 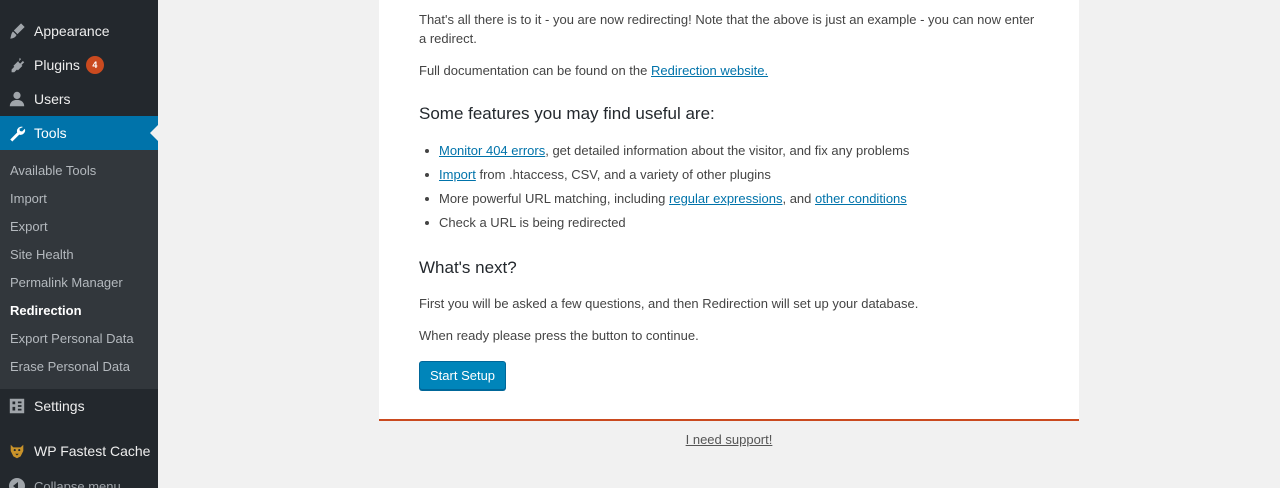 What do you see at coordinates (463, 375) in the screenshot?
I see `start-setup-button: Start Setup` at bounding box center [463, 375].